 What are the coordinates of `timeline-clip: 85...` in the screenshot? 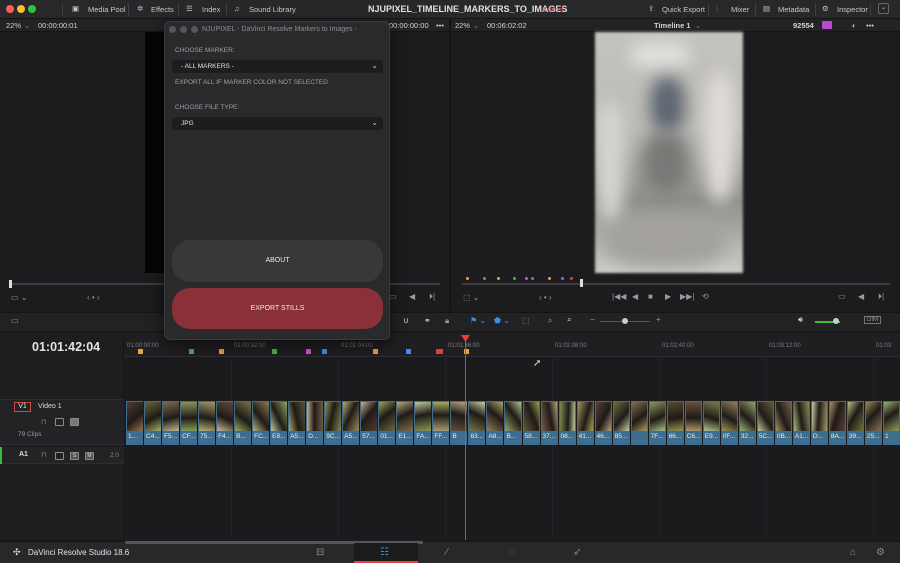 It's located at (621, 423).